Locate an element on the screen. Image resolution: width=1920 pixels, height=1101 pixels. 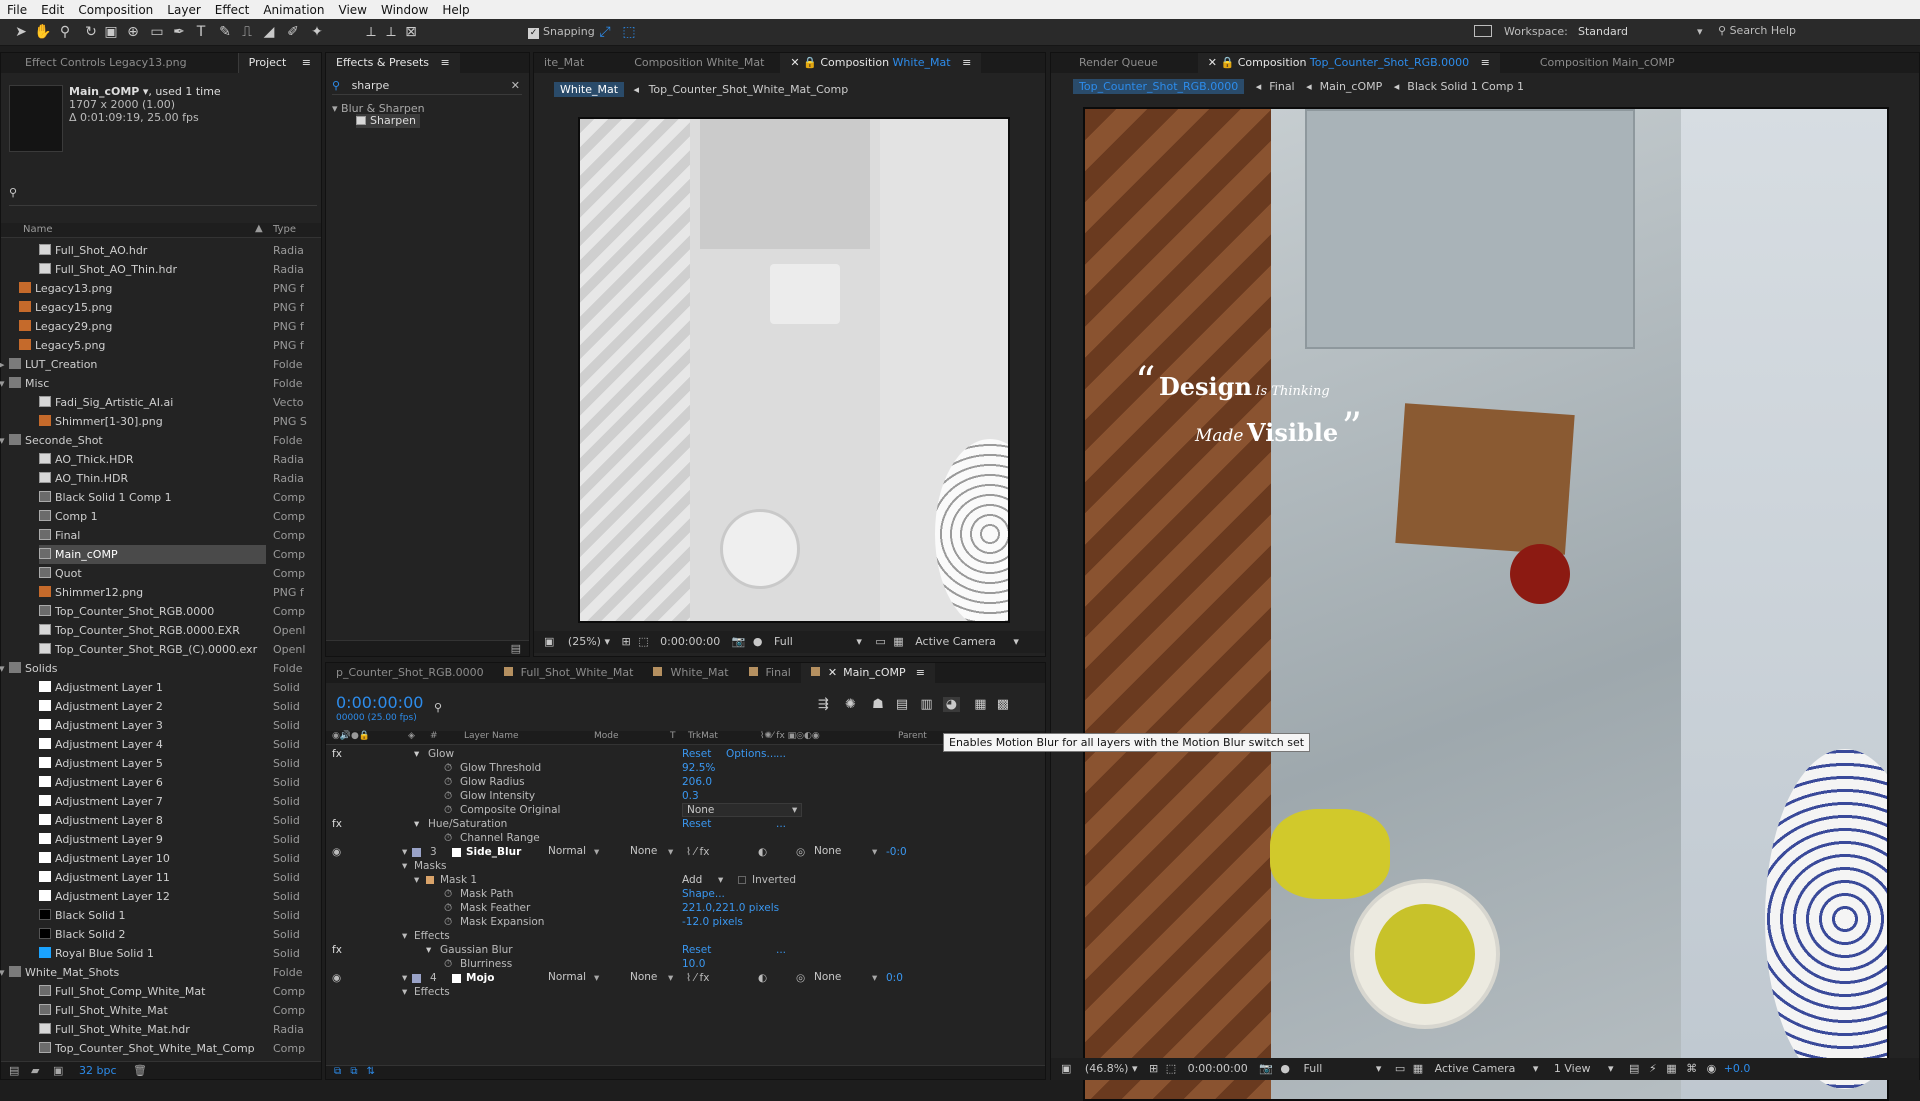
timeline-row-prop: ⏱ Glow Threshold 92.5% is located at coordinates (685, 768).